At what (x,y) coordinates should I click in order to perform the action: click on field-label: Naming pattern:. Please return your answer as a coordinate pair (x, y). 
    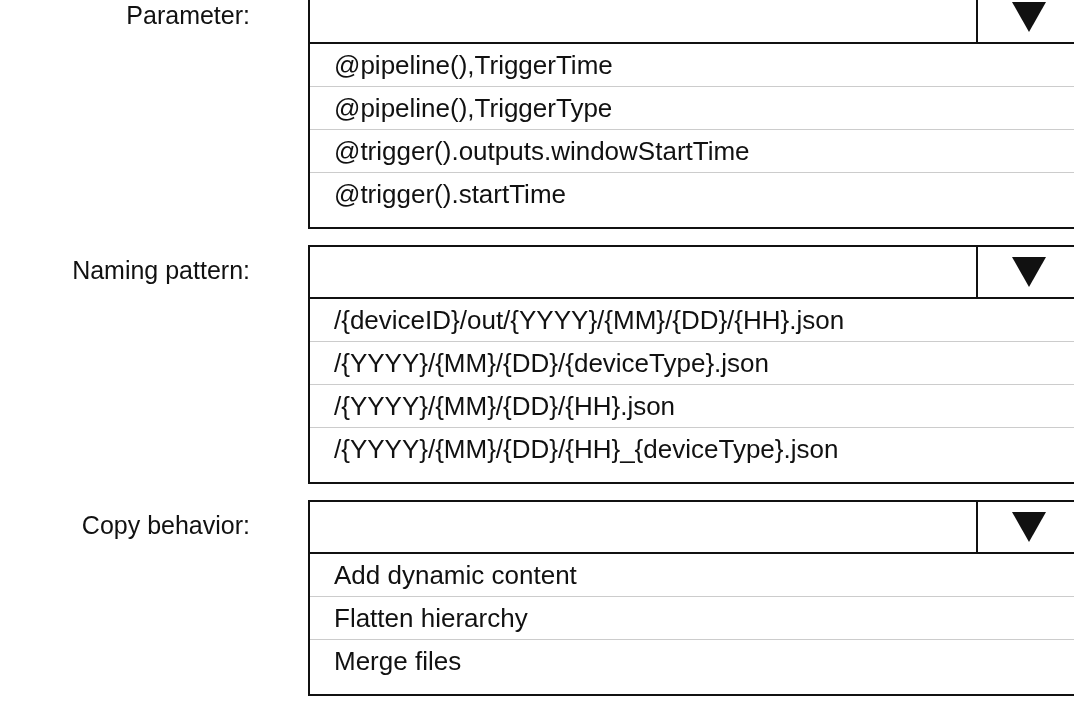
    Looking at the image, I should click on (160, 270).